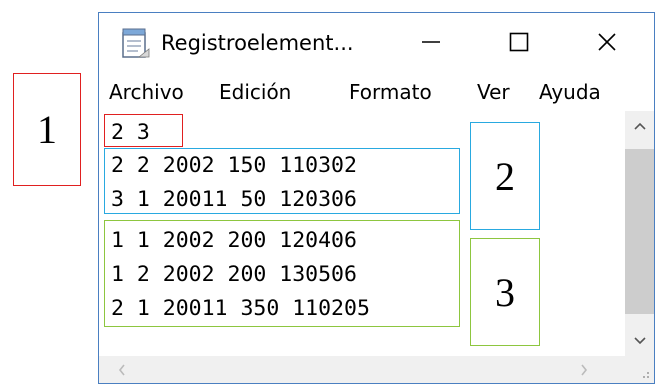 This screenshot has height=387, width=656. I want to click on minimize-button, so click(431, 42).